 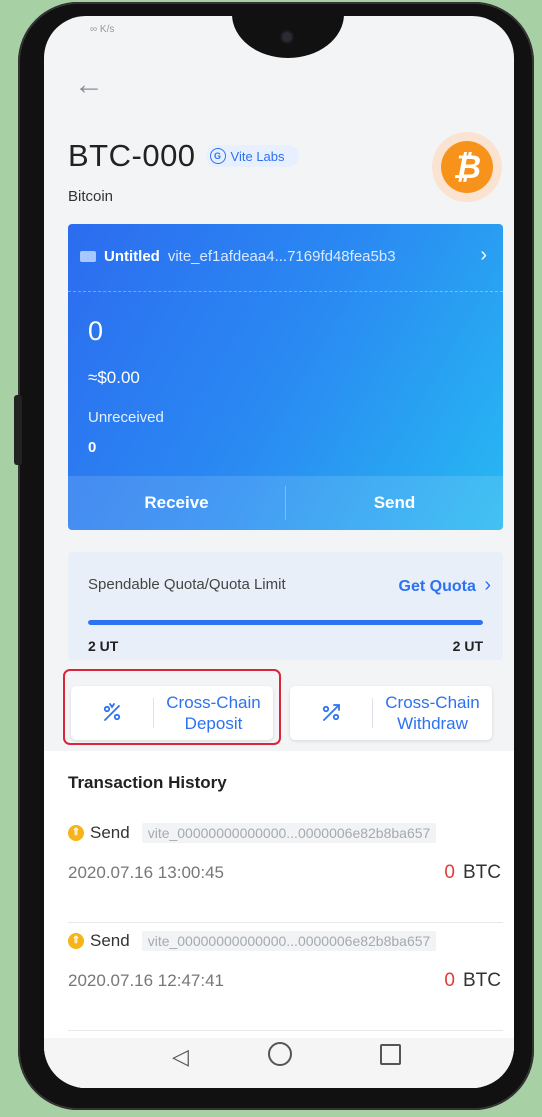 What do you see at coordinates (331, 713) in the screenshot?
I see `cross-chain-withdraw-icon` at bounding box center [331, 713].